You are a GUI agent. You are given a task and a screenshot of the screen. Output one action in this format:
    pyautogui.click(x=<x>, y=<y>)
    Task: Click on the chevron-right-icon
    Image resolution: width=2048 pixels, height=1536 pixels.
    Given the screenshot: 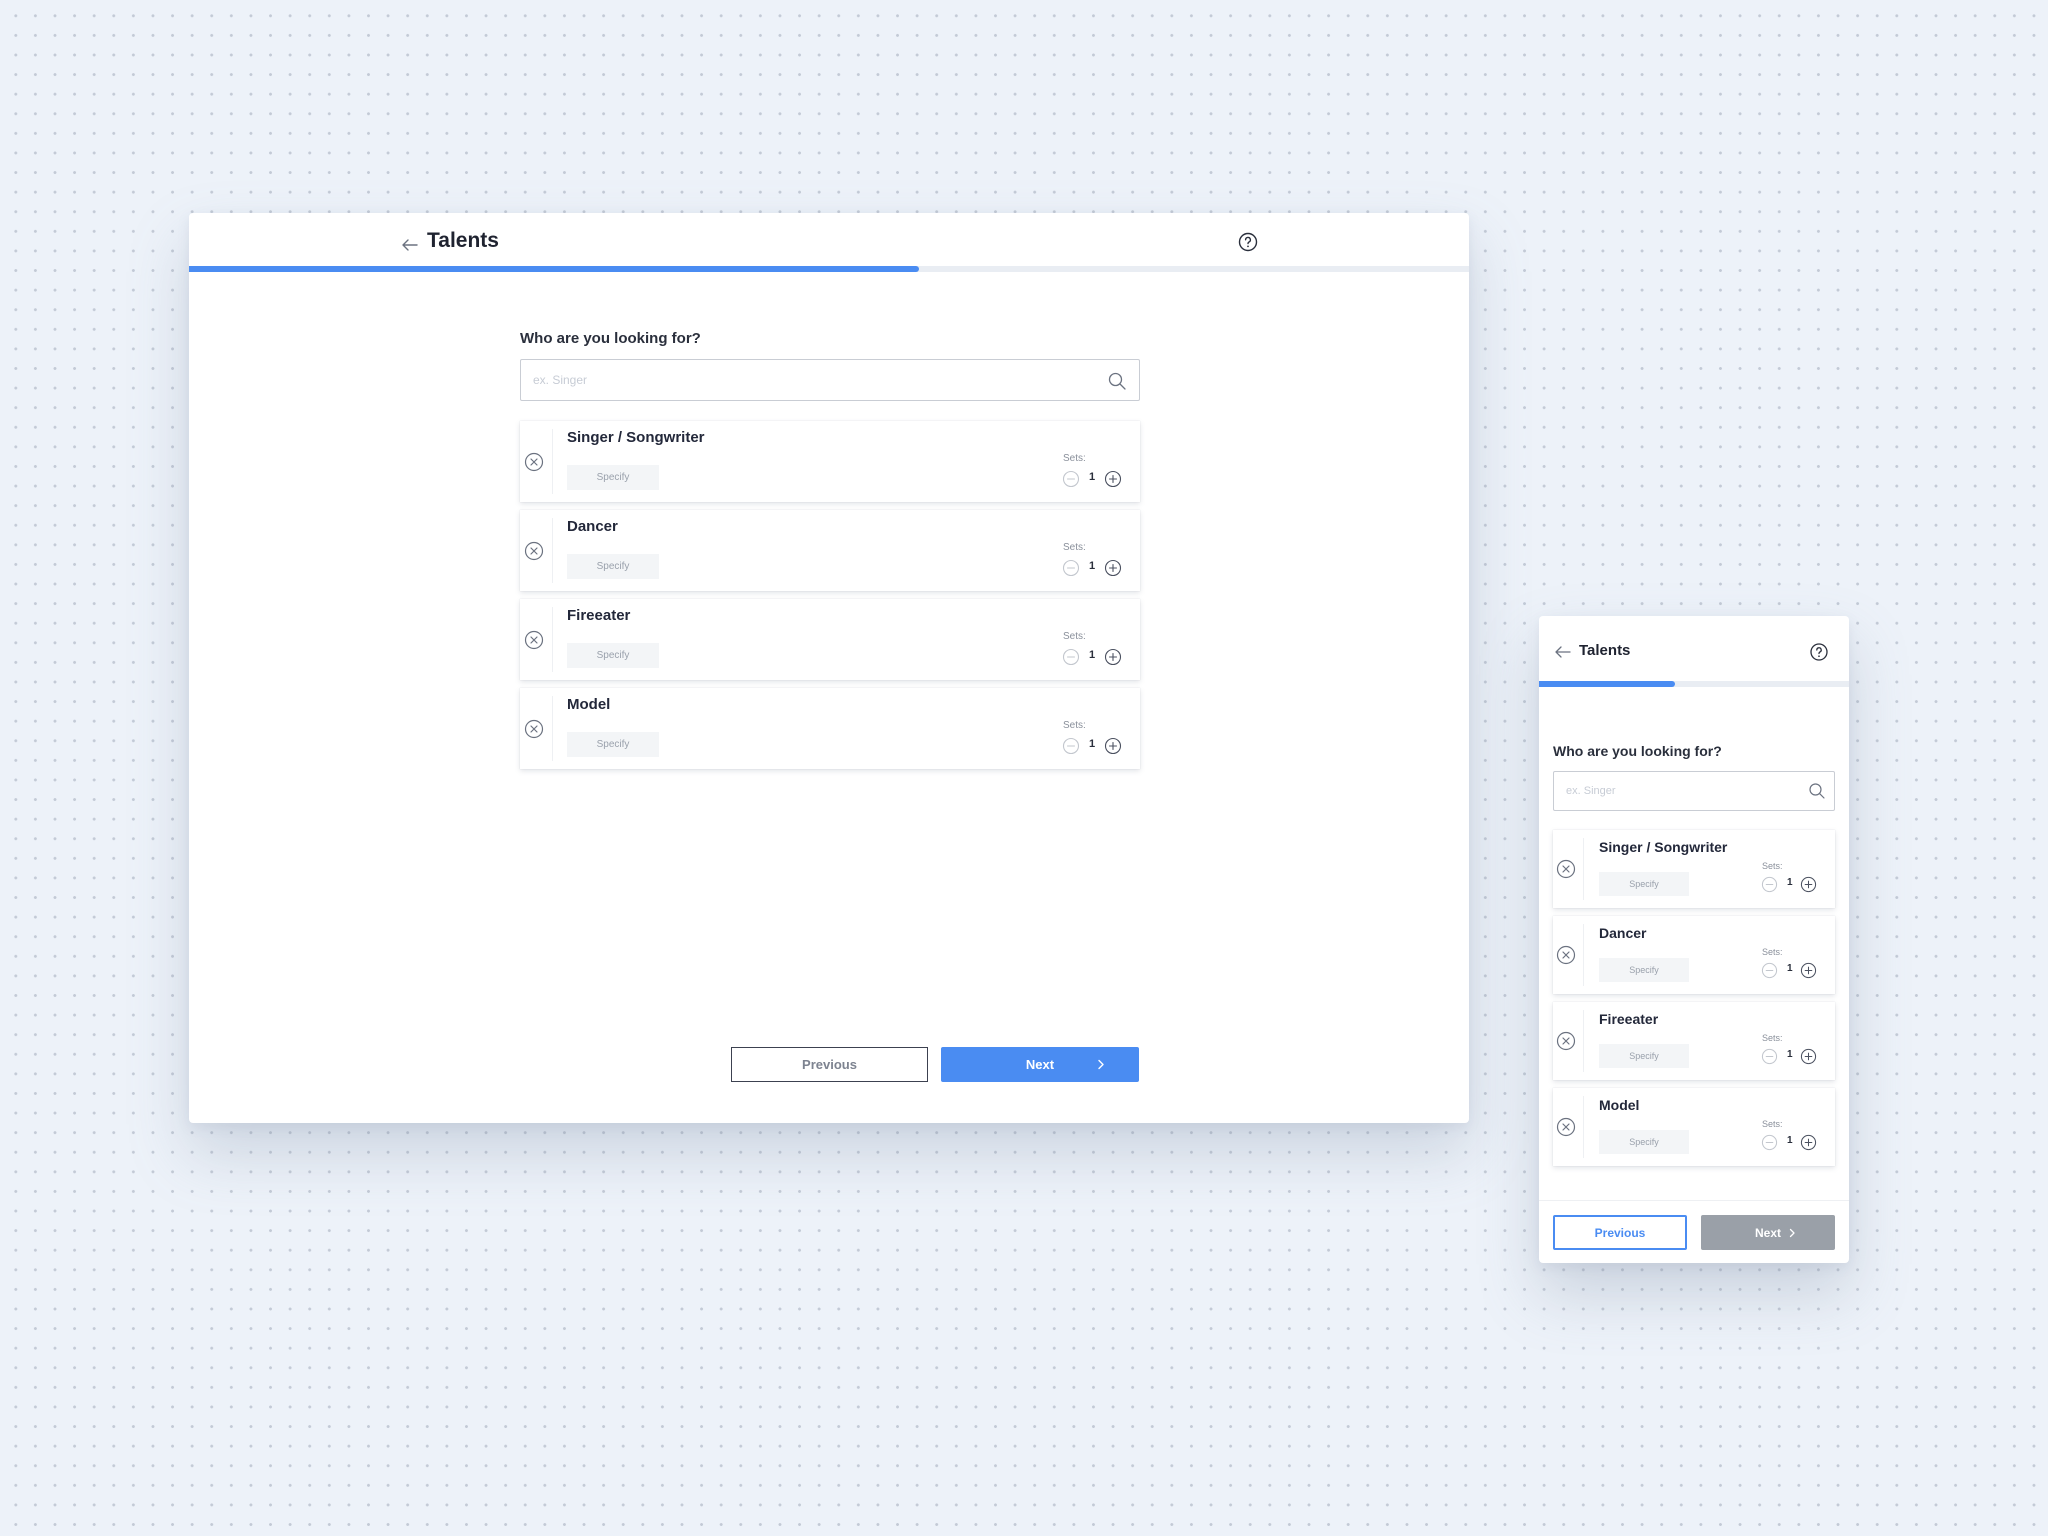 What is the action you would take?
    pyautogui.click(x=1792, y=1233)
    